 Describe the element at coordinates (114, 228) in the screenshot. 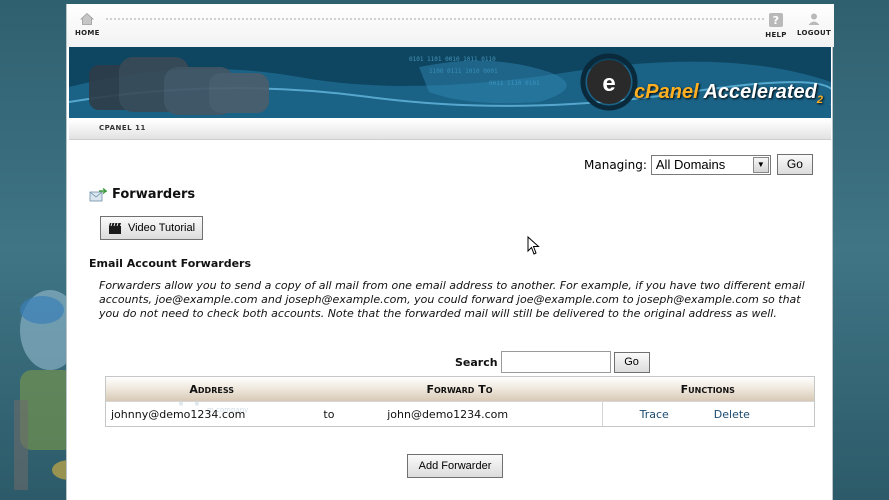

I see `clapperboard-icon` at that location.